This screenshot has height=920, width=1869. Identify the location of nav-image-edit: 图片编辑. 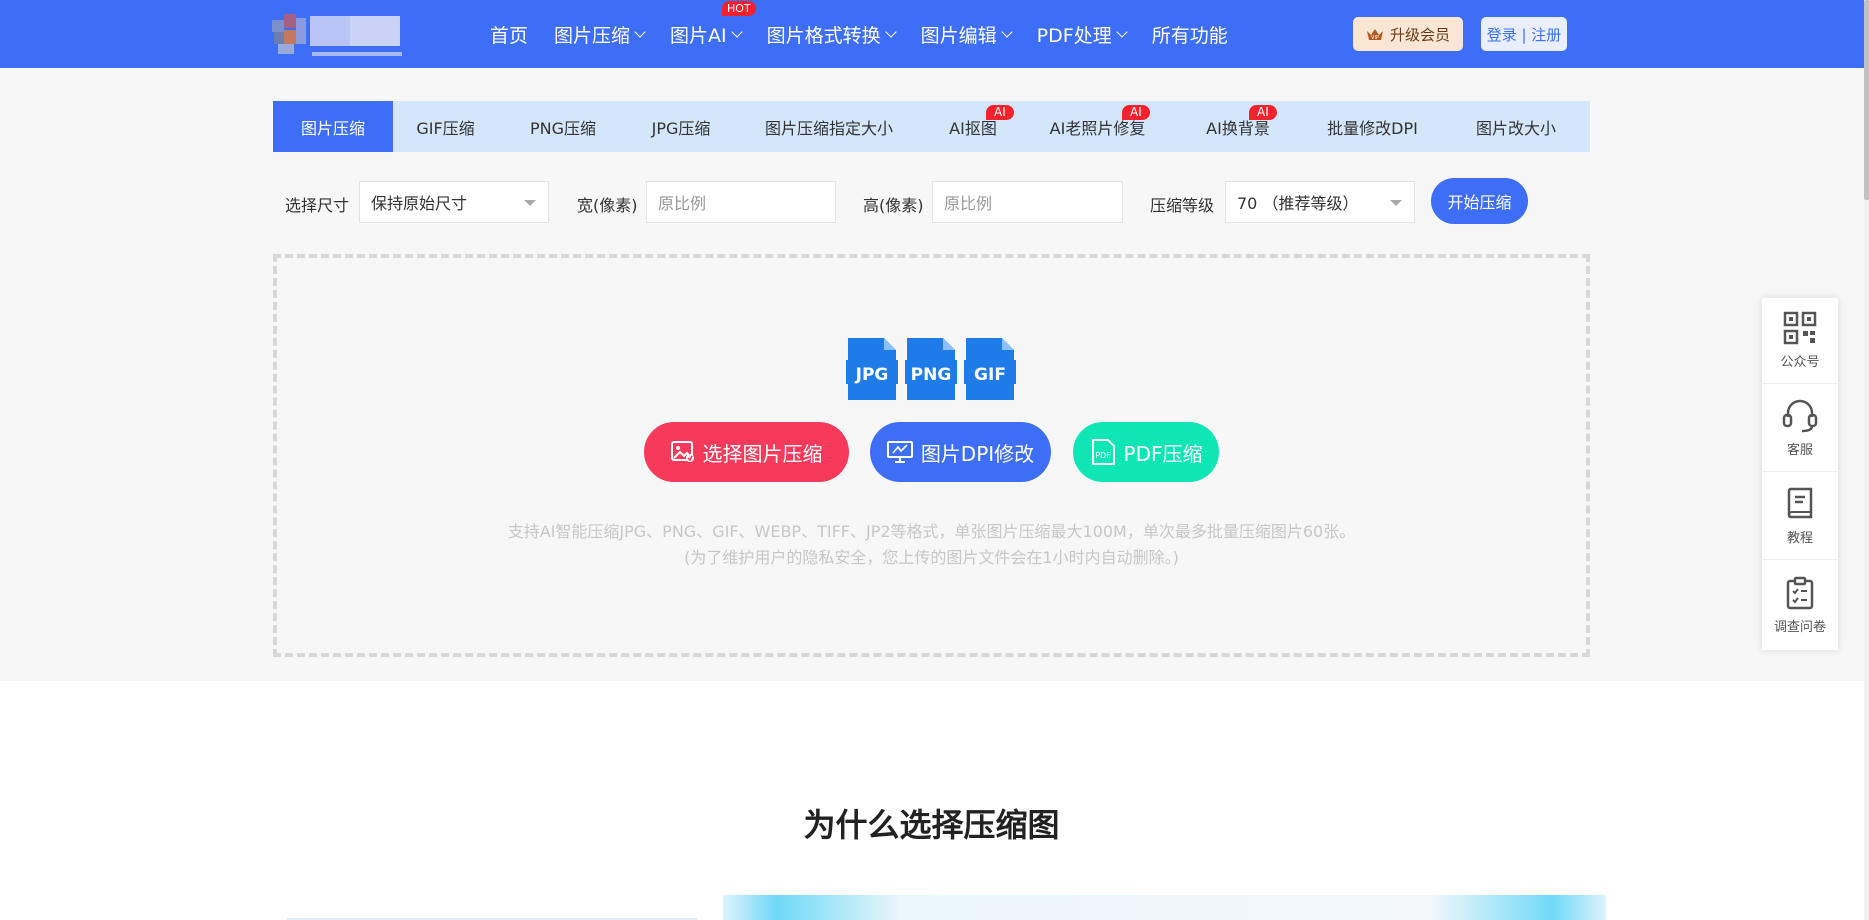
(966, 34).